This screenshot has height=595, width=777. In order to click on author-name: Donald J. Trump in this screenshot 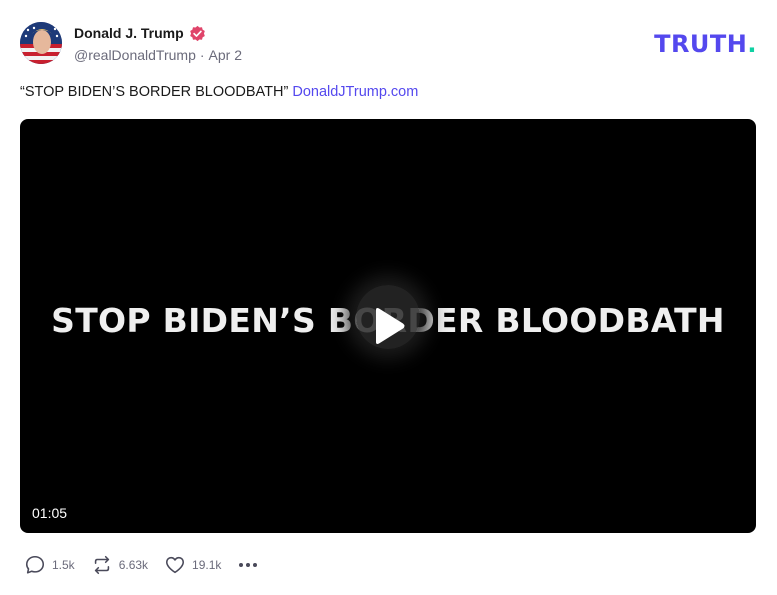, I will do `click(129, 33)`.